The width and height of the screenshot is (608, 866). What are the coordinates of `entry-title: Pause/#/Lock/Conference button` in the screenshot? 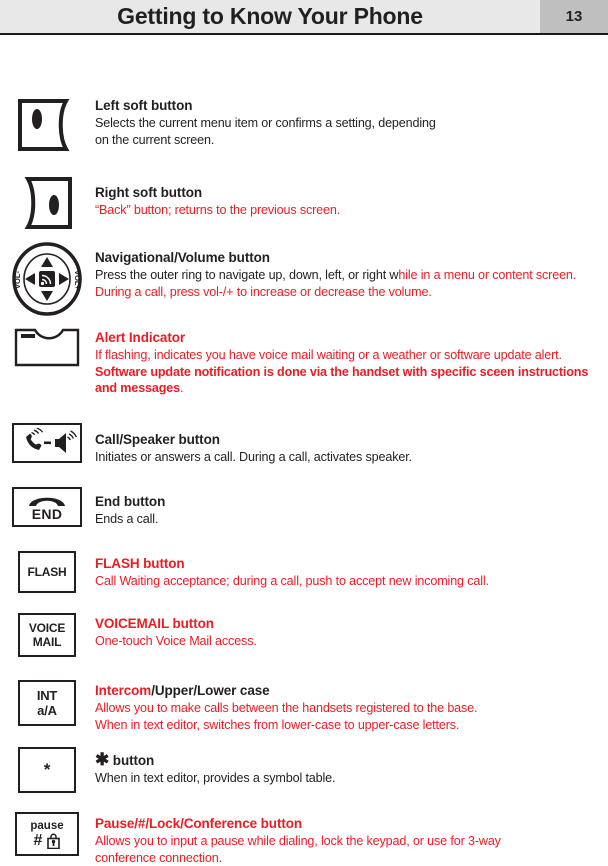 It's located at (347, 823).